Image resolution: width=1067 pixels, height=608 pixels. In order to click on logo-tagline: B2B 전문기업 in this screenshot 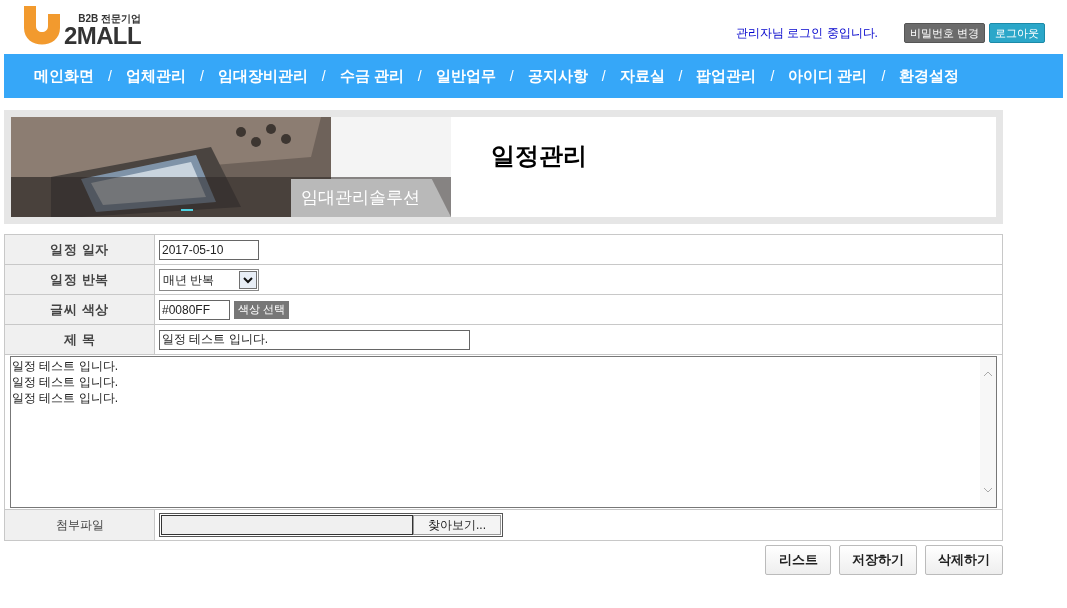, I will do `click(109, 19)`.